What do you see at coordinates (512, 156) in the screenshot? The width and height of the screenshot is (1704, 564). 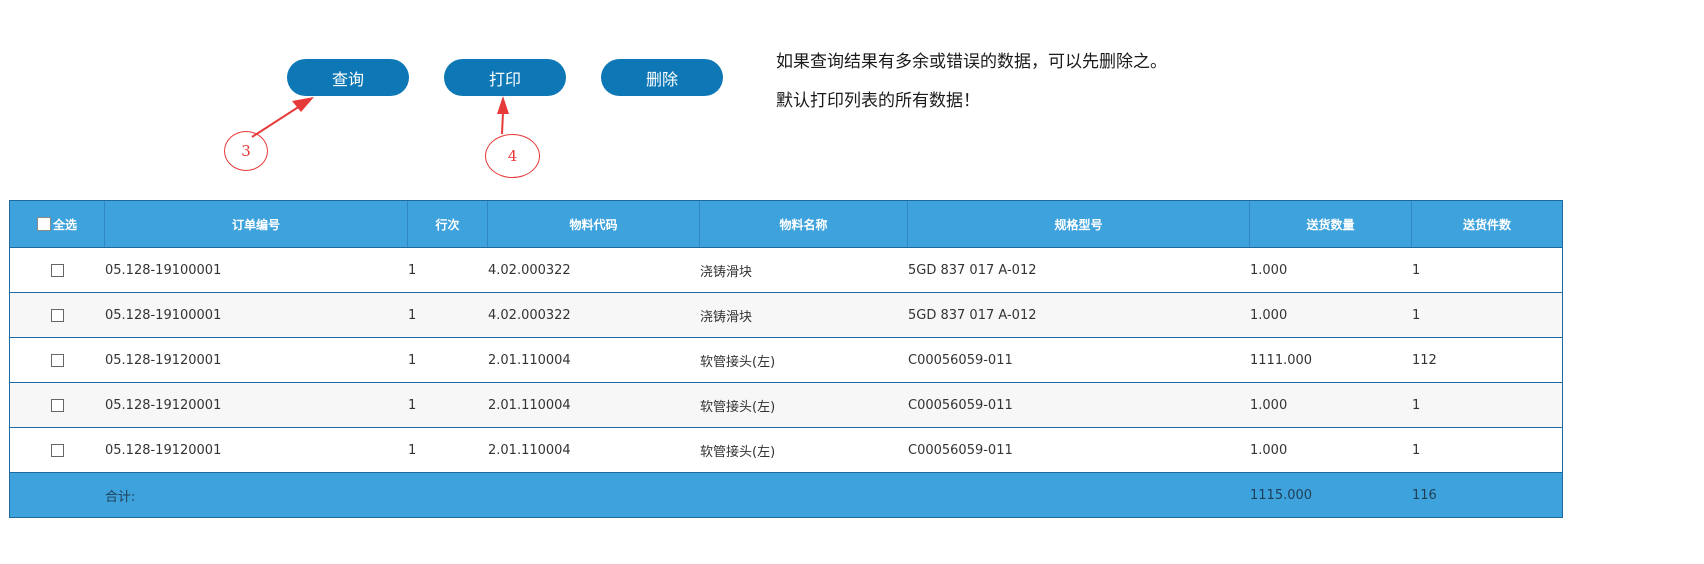 I see `callout-step-4: 4` at bounding box center [512, 156].